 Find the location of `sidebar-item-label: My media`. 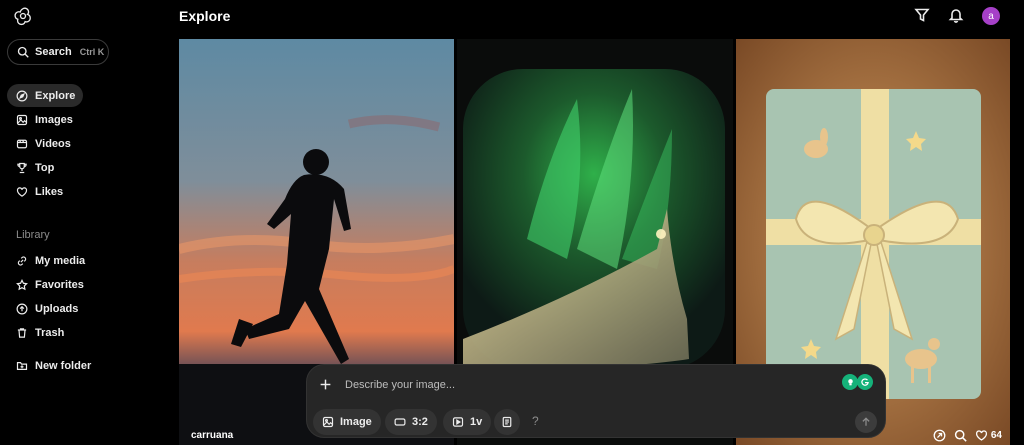

sidebar-item-label: My media is located at coordinates (60, 260).